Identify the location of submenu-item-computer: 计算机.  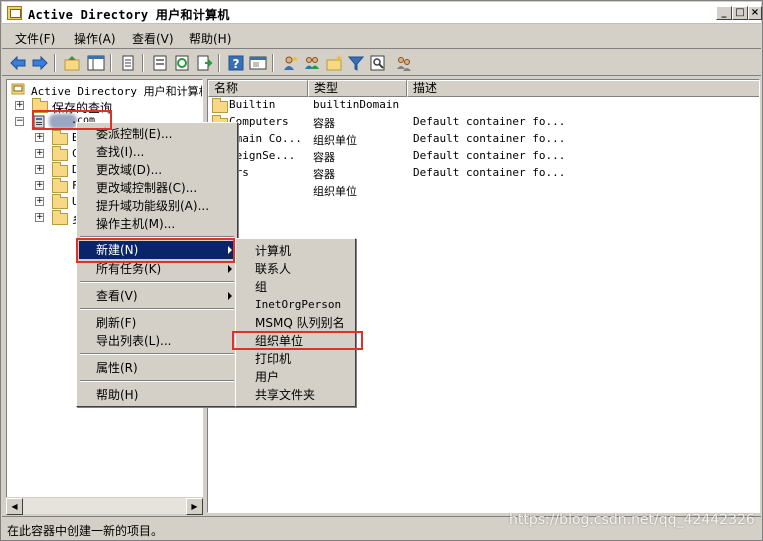
(295, 251).